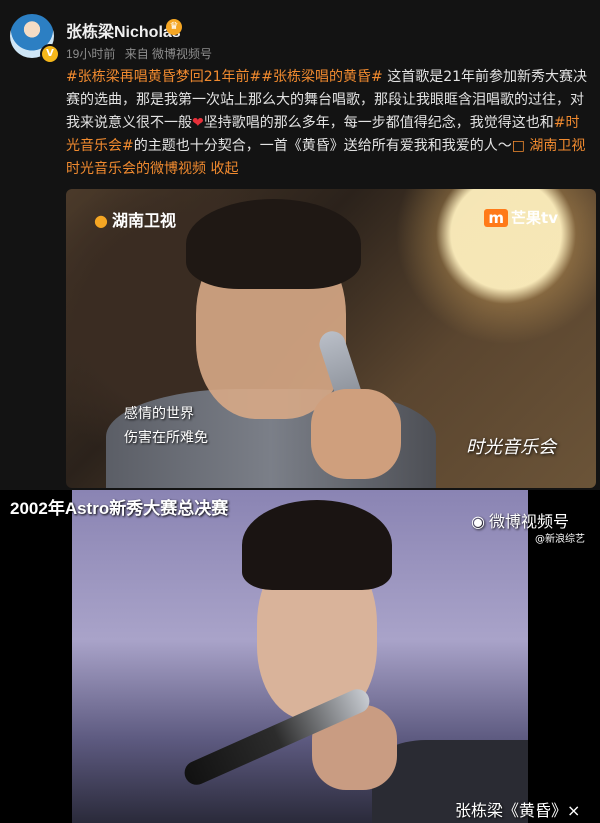 The height and width of the screenshot is (823, 600). Describe the element at coordinates (224, 169) in the screenshot. I see `collapse-link: 收起` at that location.